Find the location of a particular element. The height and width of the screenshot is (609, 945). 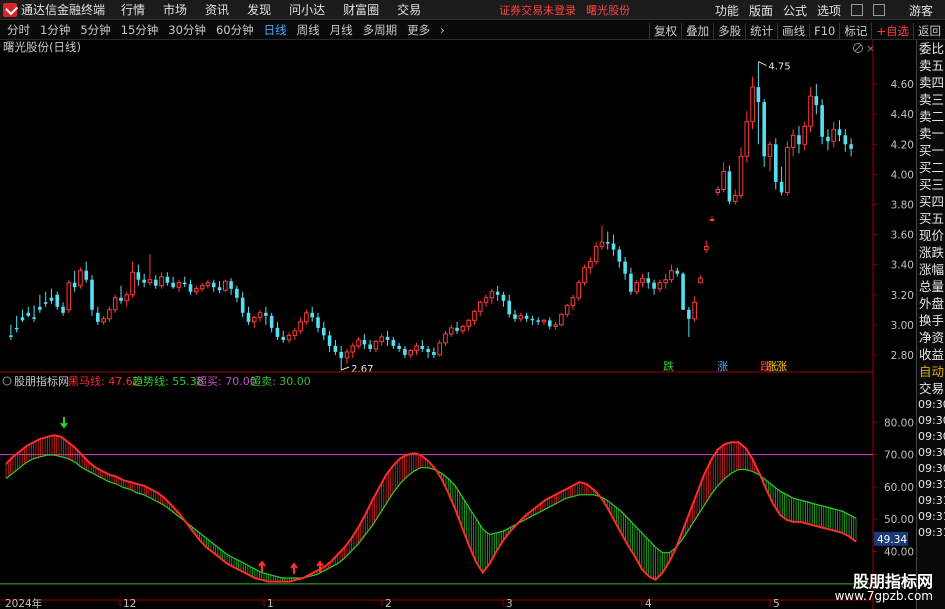

tool-multi-stock-button: 多股 is located at coordinates (729, 30).